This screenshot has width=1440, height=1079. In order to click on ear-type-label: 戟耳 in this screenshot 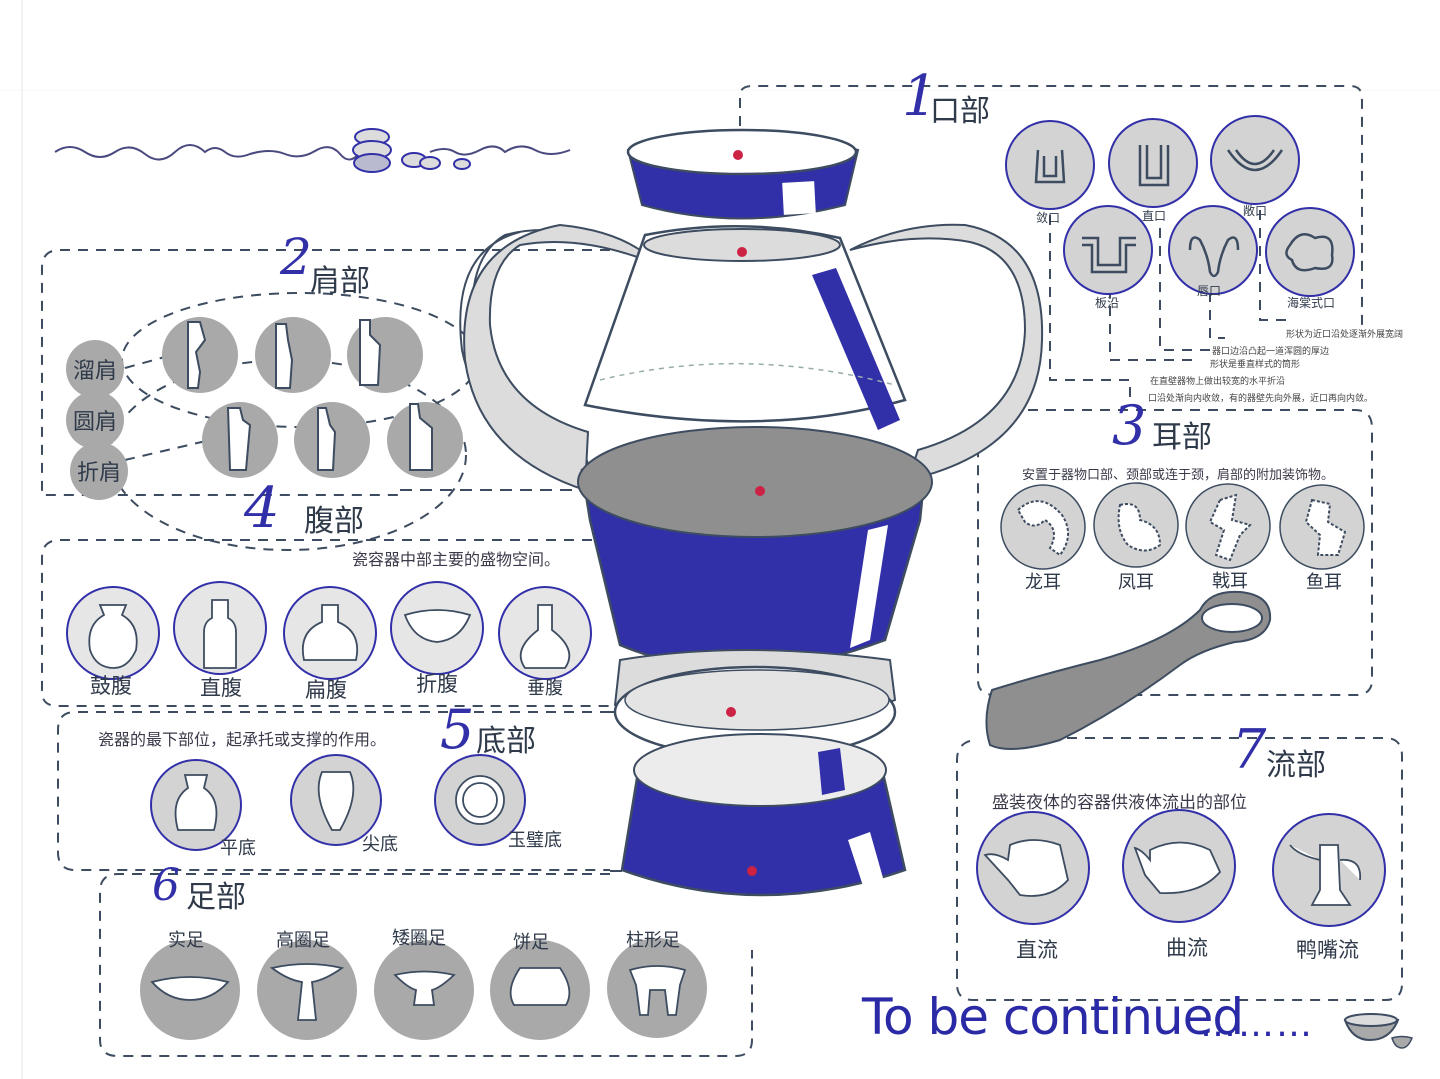, I will do `click(1230, 581)`.